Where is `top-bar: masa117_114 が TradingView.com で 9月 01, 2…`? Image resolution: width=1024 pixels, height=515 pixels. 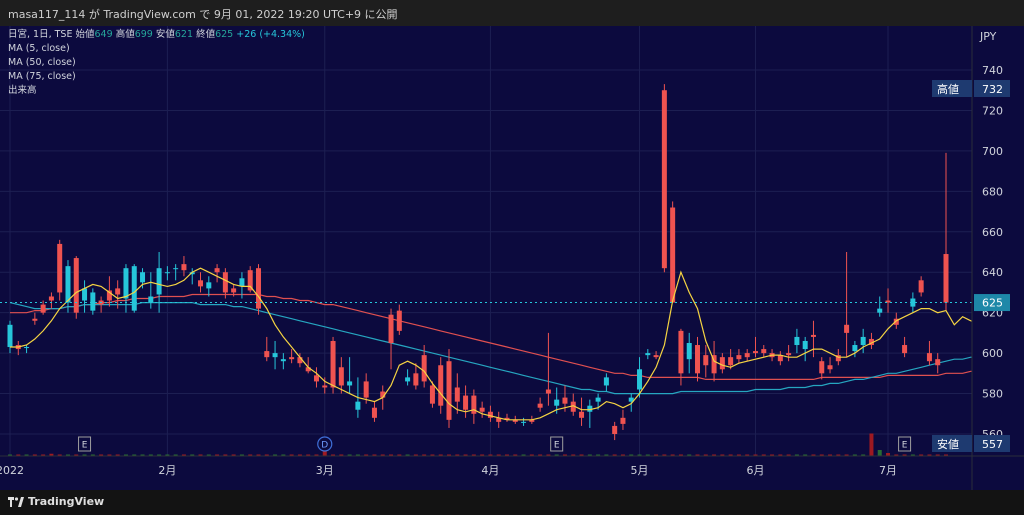
top-bar: masa117_114 が TradingView.com で 9月 01, 2… is located at coordinates (512, 13).